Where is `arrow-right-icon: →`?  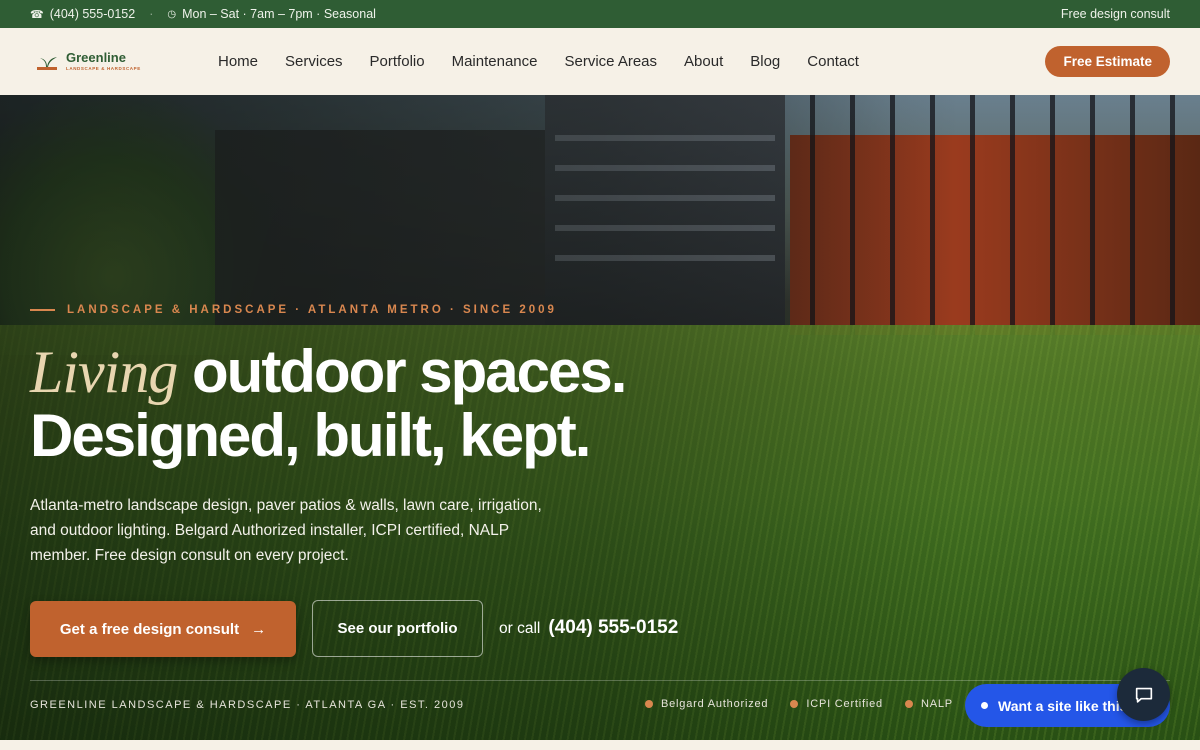 arrow-right-icon: → is located at coordinates (259, 629).